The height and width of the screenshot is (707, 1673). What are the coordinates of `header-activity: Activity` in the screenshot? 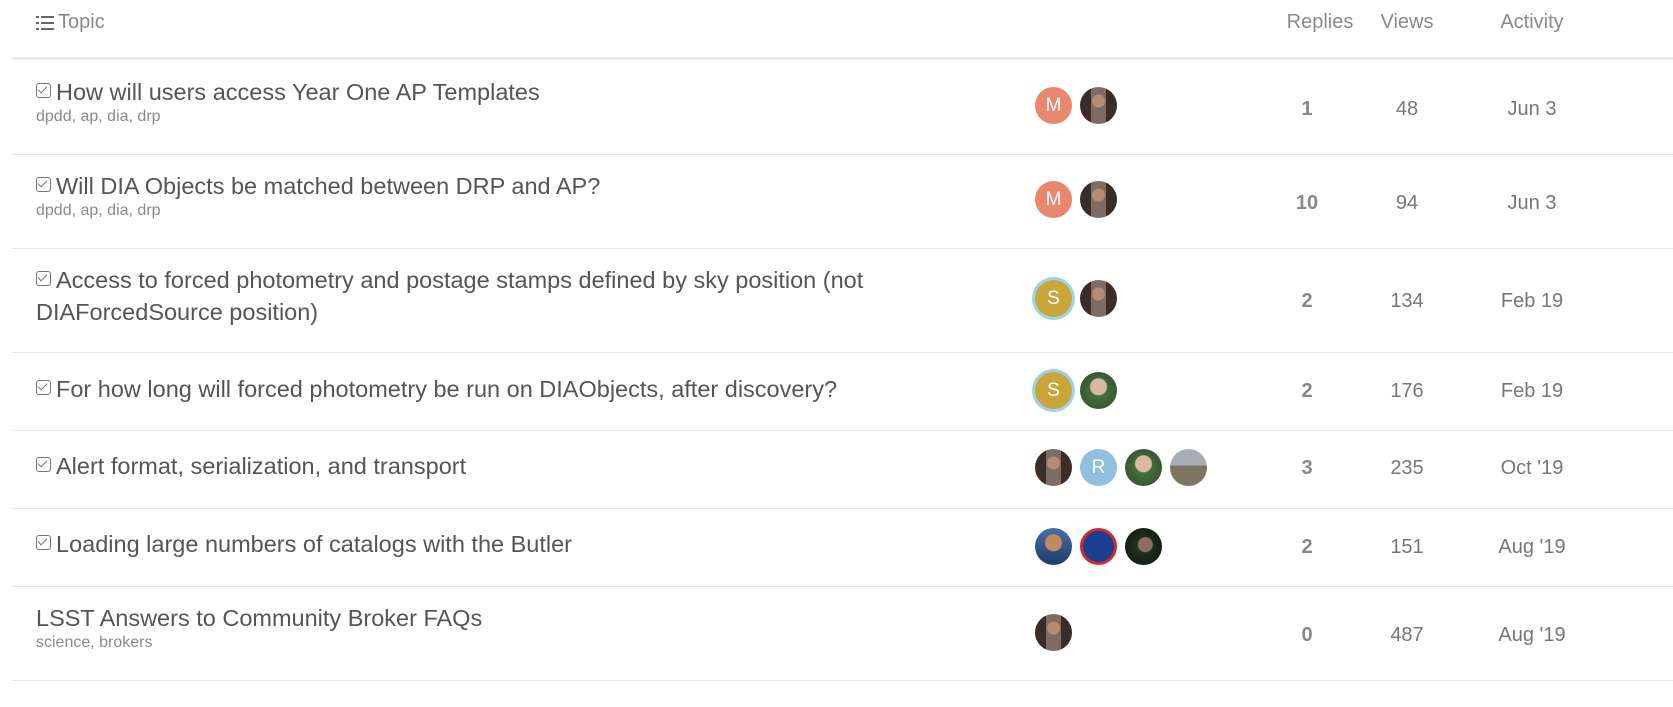 It's located at (1532, 22).